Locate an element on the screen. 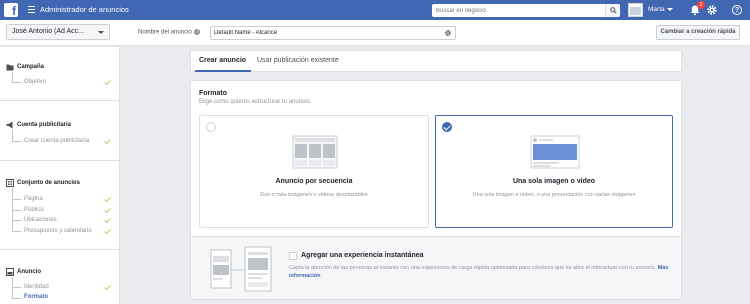 The image size is (750, 304). search-icon is located at coordinates (613, 10).